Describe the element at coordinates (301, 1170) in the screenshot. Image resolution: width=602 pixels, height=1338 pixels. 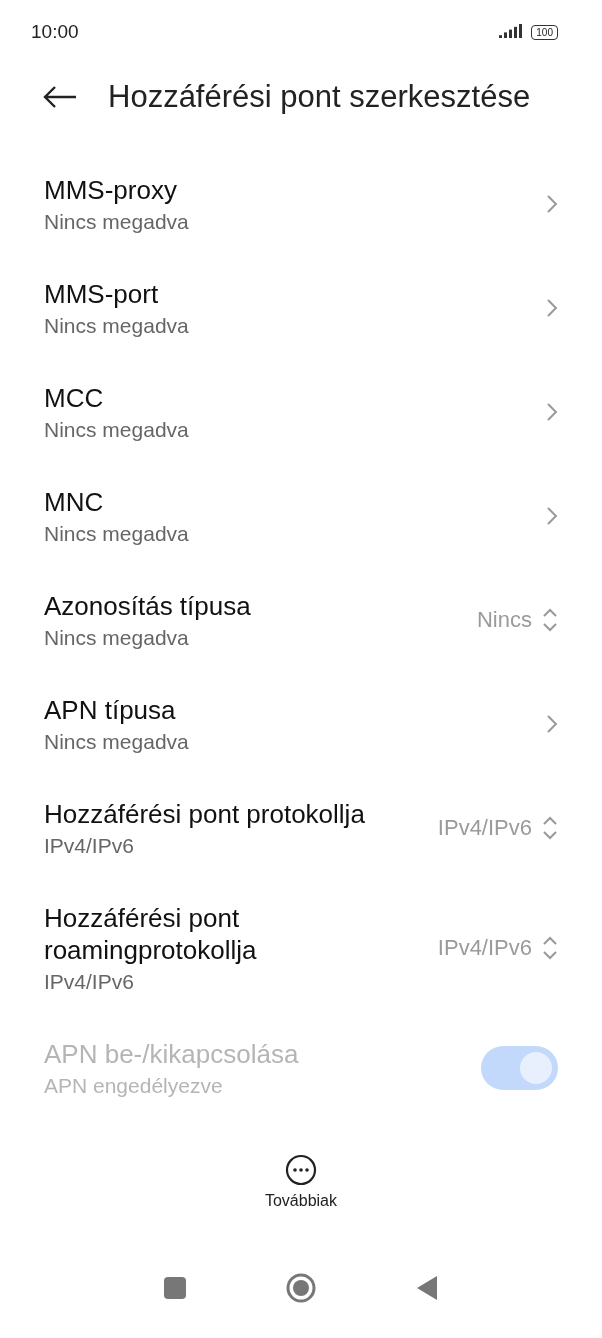
I see `more-icon` at that location.